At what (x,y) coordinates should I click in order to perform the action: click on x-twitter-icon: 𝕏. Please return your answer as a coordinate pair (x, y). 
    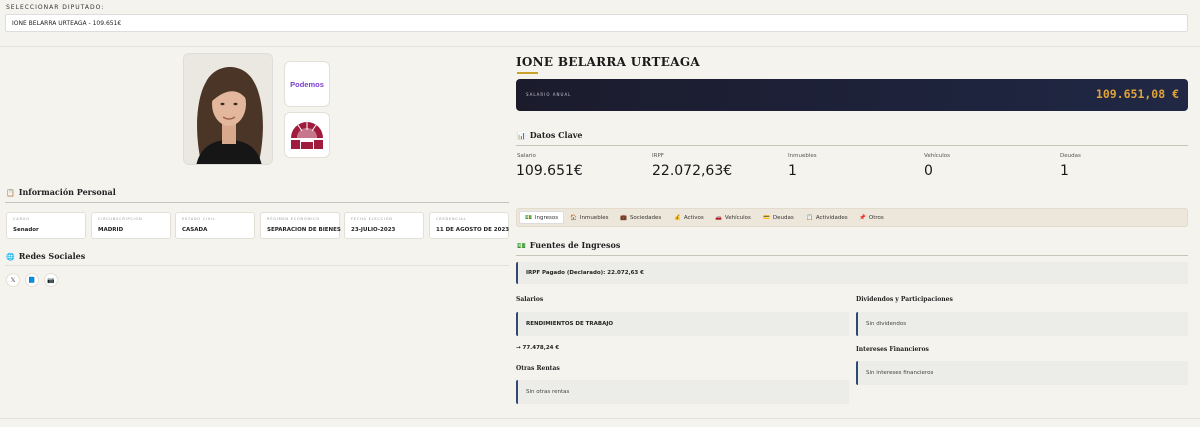
    Looking at the image, I should click on (13, 280).